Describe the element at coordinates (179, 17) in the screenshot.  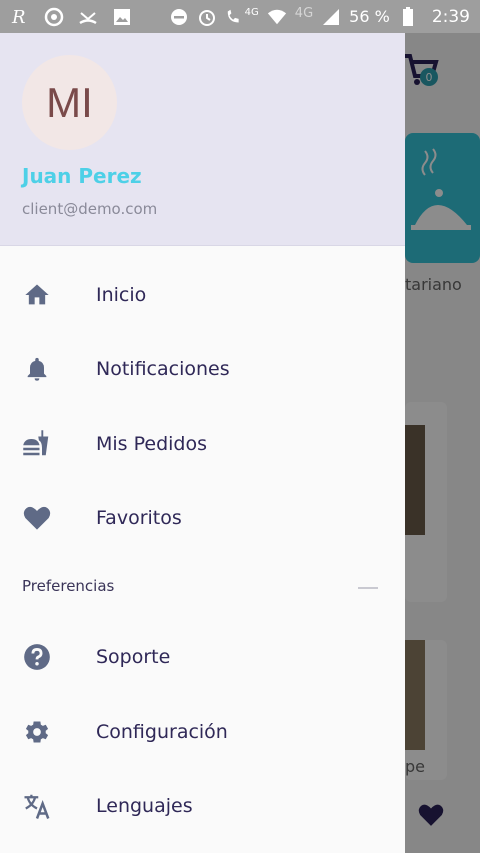
I see `dnd-icon` at that location.